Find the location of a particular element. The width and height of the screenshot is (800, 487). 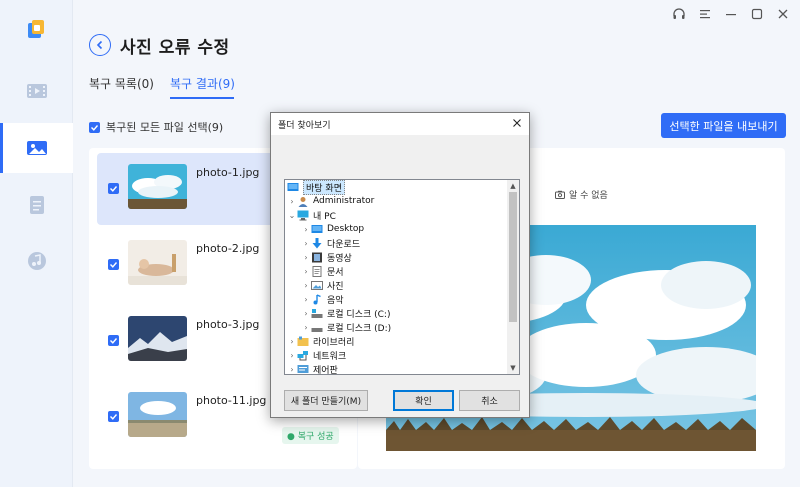

tree-item-drive-d: › 로컬 디스크 (D:) is located at coordinates (346, 327).